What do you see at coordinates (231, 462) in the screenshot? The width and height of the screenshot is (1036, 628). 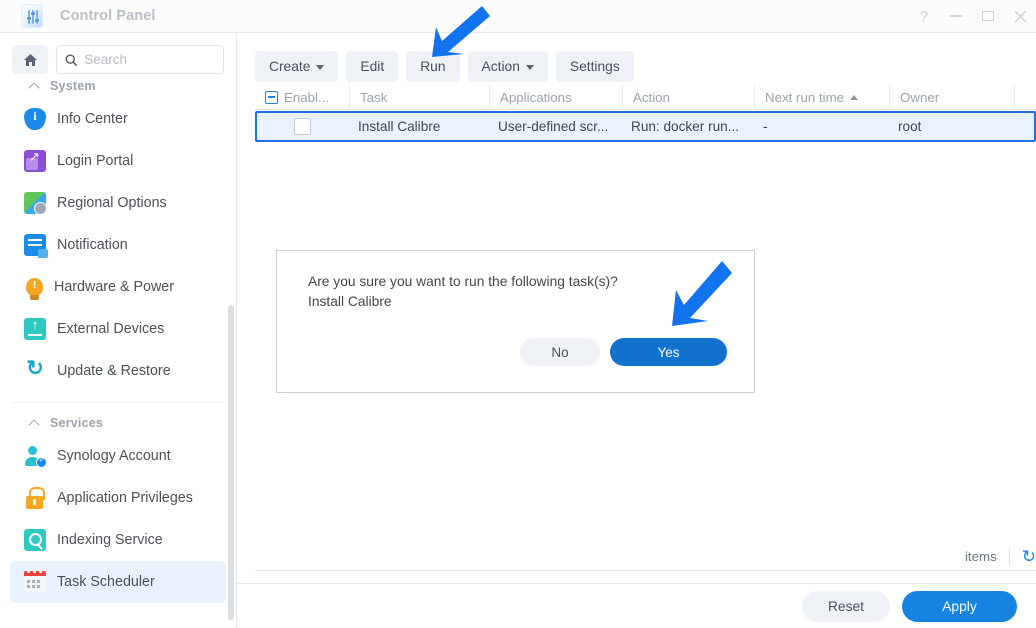 I see `sidebar-scrollbar` at bounding box center [231, 462].